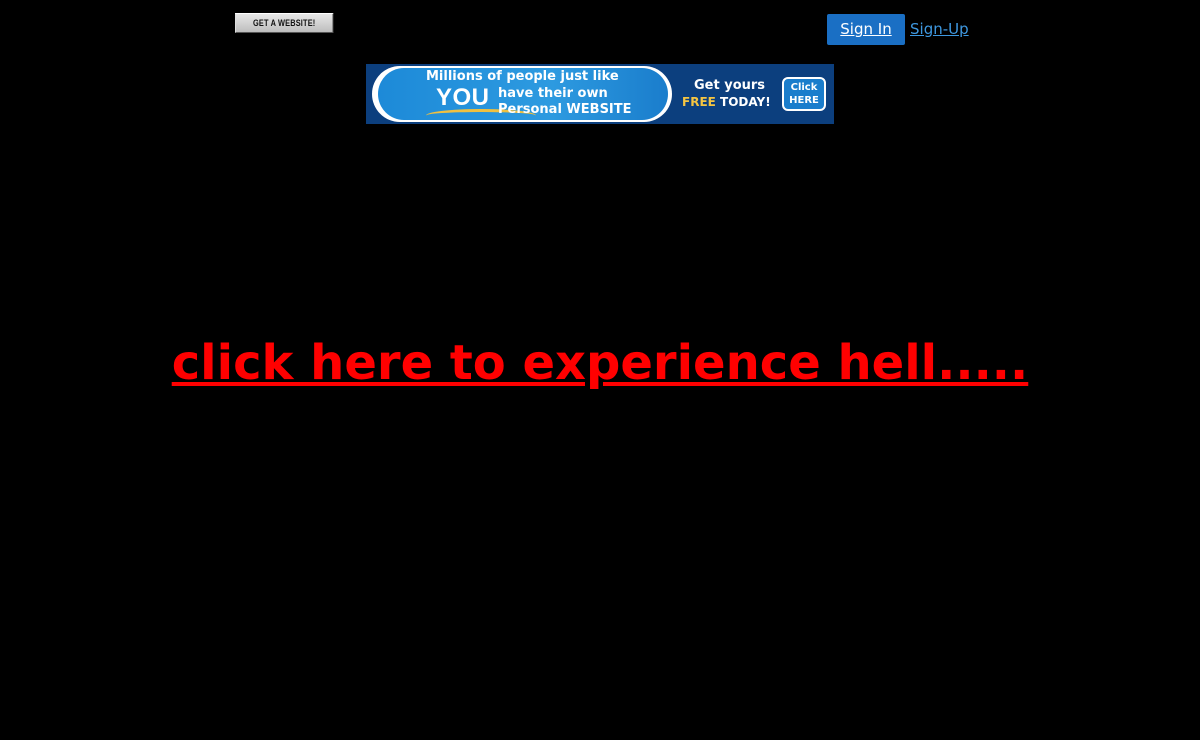 The height and width of the screenshot is (740, 1200). What do you see at coordinates (522, 76) in the screenshot?
I see `banner-headline: Millions of people just like` at bounding box center [522, 76].